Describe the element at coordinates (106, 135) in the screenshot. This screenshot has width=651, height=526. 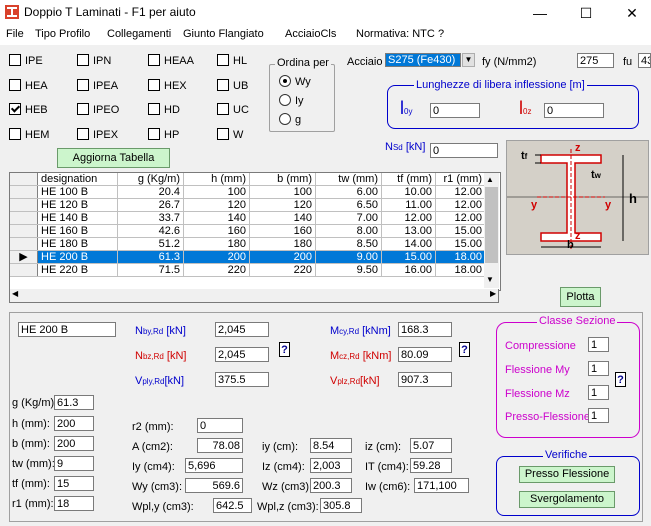
I see `checkbox-label: IPEX` at that location.